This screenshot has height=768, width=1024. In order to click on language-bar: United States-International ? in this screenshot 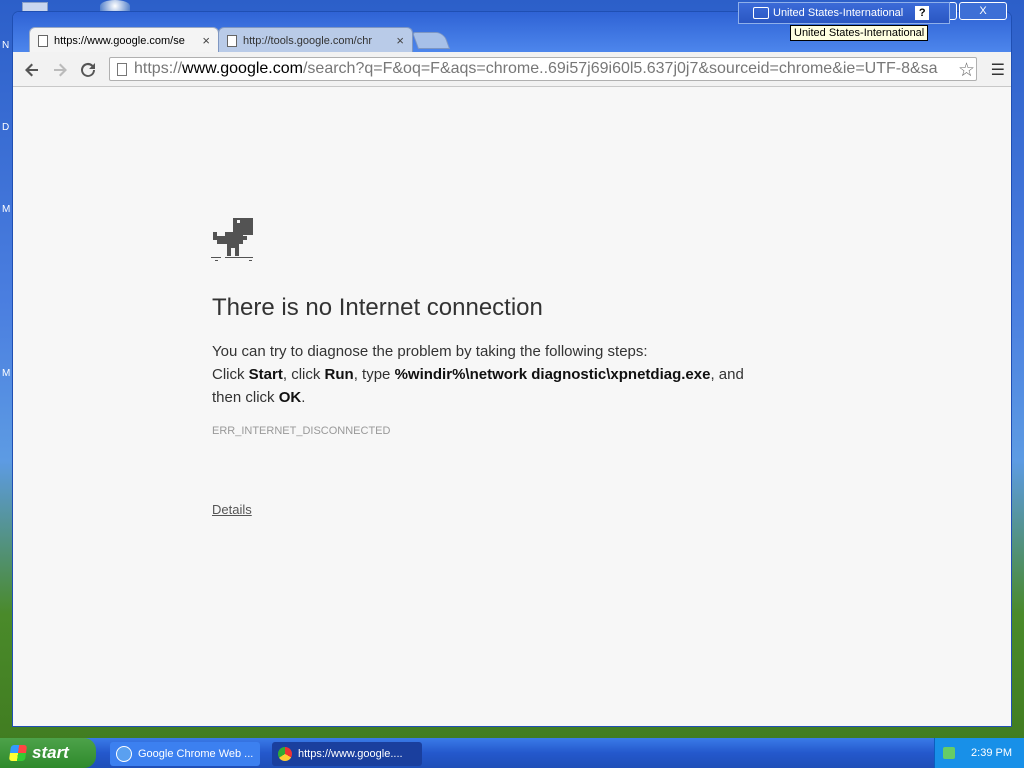, I will do `click(844, 13)`.